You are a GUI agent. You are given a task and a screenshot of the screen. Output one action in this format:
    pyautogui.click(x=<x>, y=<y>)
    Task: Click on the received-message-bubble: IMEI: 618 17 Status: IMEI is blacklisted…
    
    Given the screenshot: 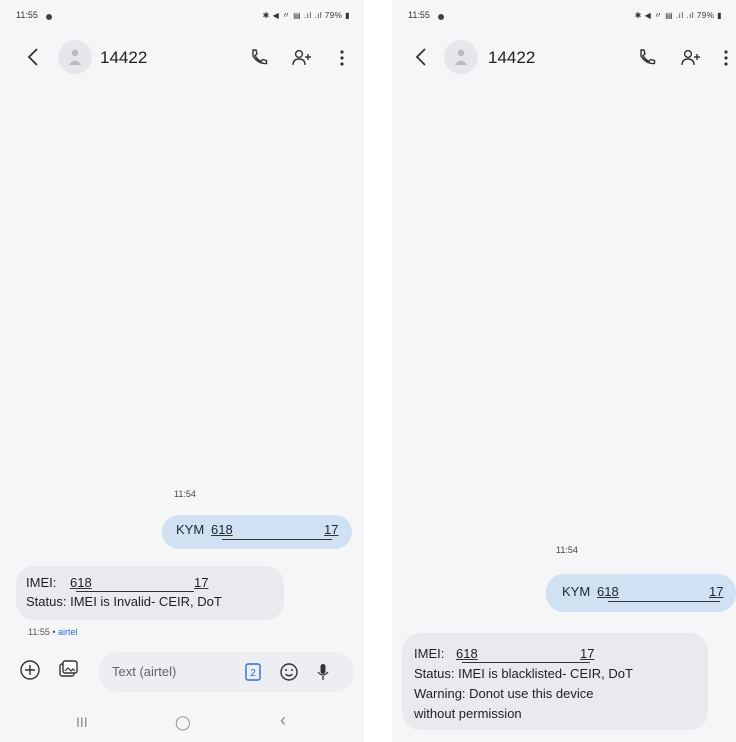 What is the action you would take?
    pyautogui.click(x=555, y=681)
    